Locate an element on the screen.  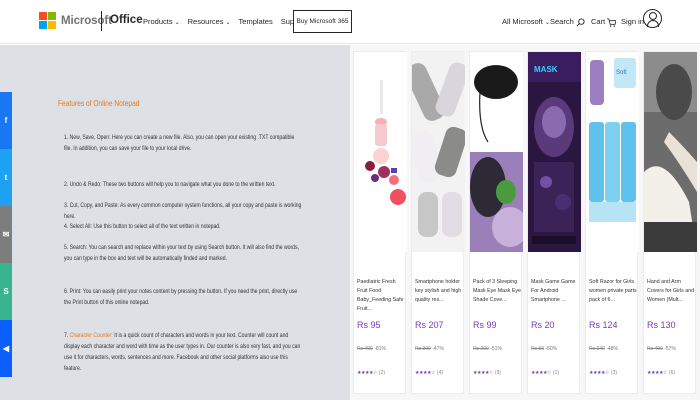
product-image-razor: Soft is located at coordinates (612, 152).